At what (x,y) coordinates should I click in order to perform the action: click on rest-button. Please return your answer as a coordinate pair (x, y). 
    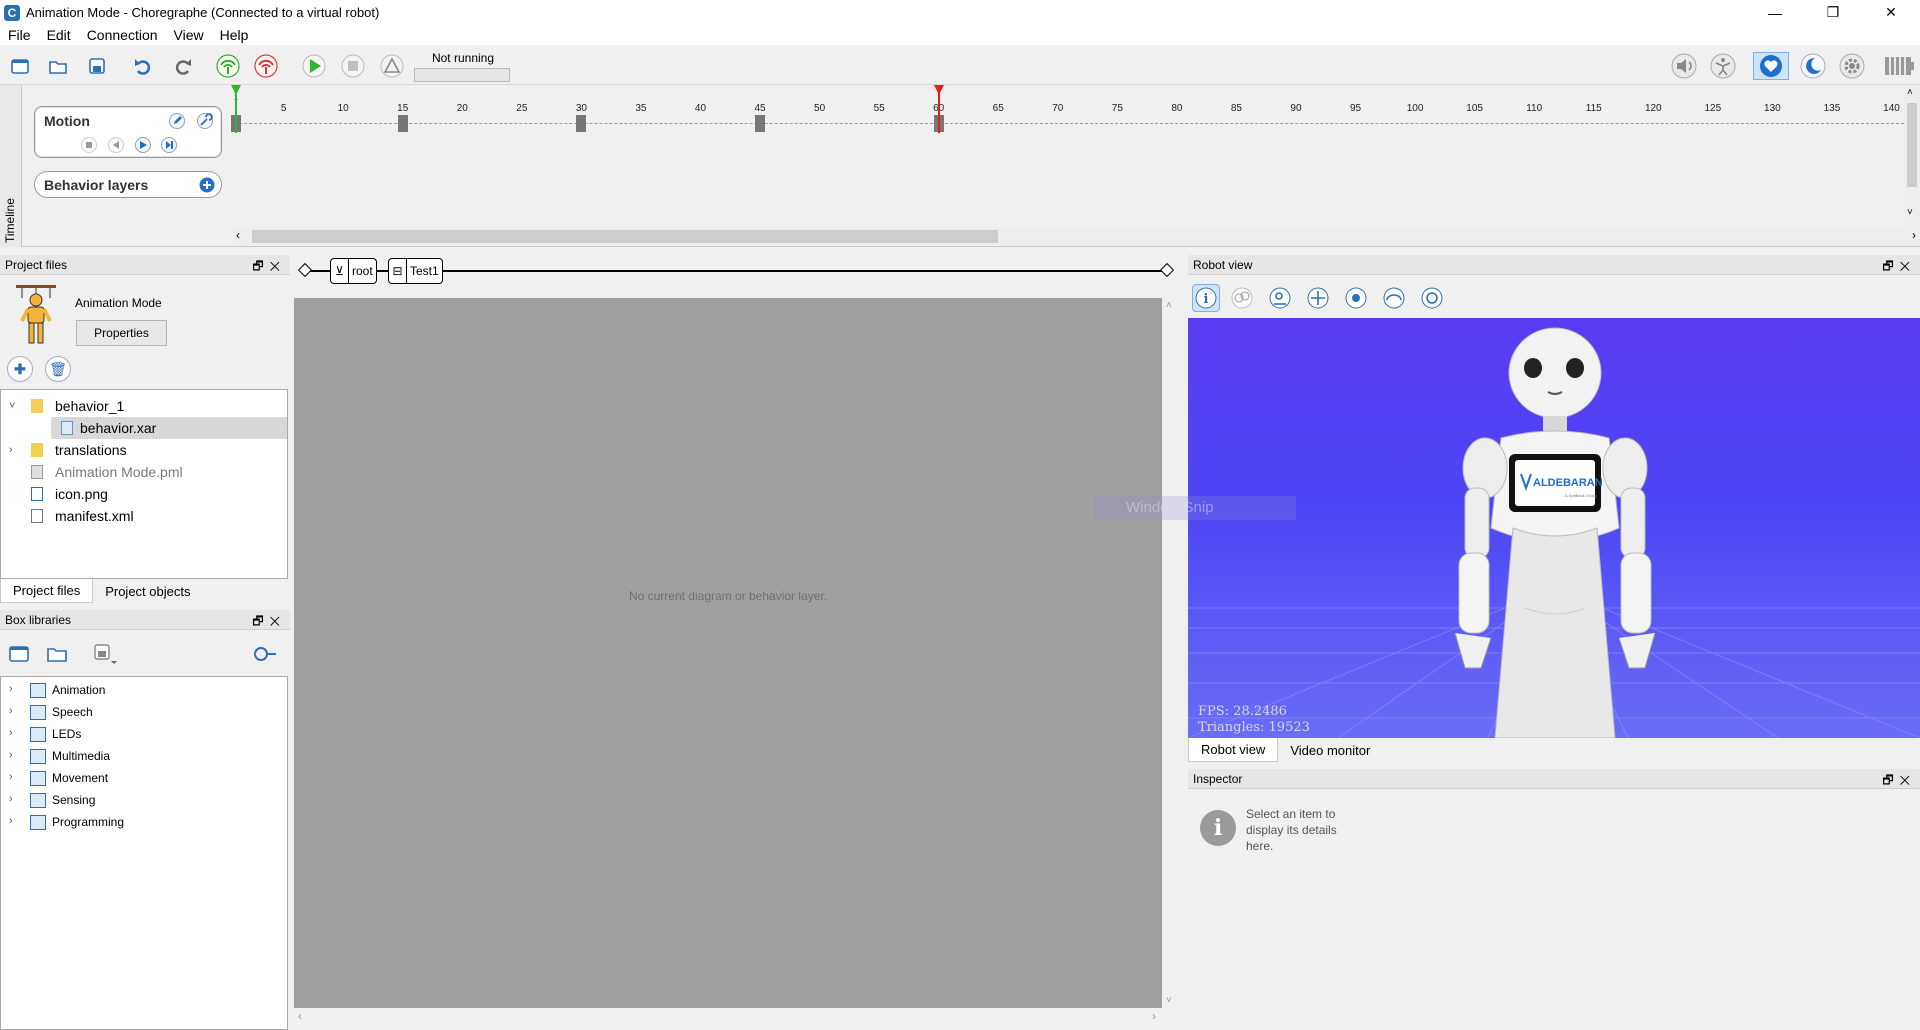
    Looking at the image, I should click on (1813, 66).